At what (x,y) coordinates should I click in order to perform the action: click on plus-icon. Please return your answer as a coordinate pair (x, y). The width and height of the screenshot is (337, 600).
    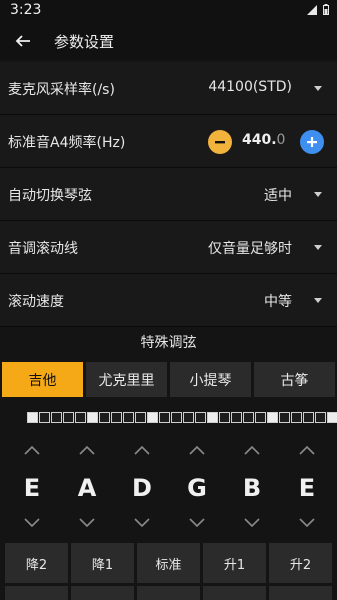
    Looking at the image, I should click on (312, 142).